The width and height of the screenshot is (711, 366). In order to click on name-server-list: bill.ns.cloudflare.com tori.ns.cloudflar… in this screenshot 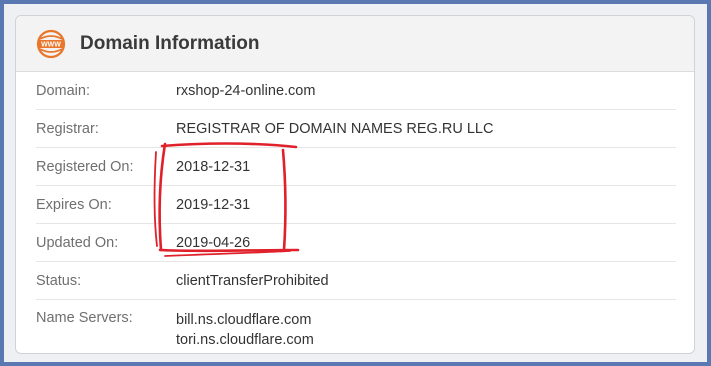, I will do `click(245, 330)`.